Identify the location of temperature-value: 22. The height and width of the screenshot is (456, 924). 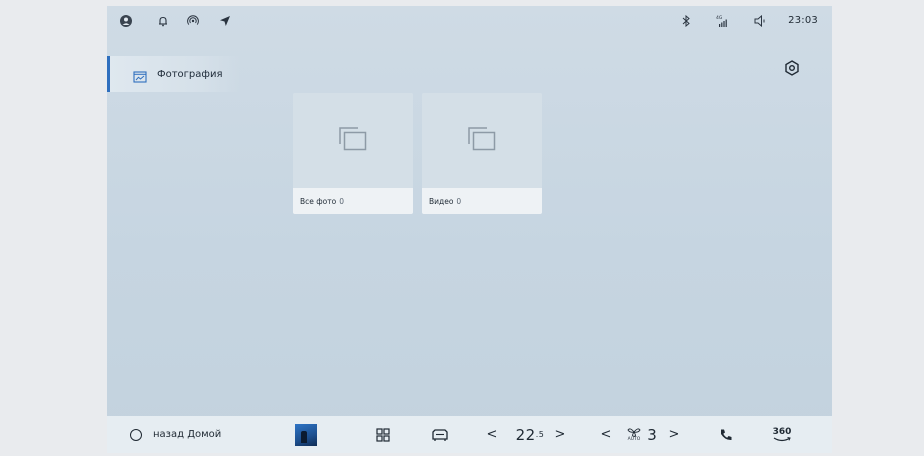
(525, 434).